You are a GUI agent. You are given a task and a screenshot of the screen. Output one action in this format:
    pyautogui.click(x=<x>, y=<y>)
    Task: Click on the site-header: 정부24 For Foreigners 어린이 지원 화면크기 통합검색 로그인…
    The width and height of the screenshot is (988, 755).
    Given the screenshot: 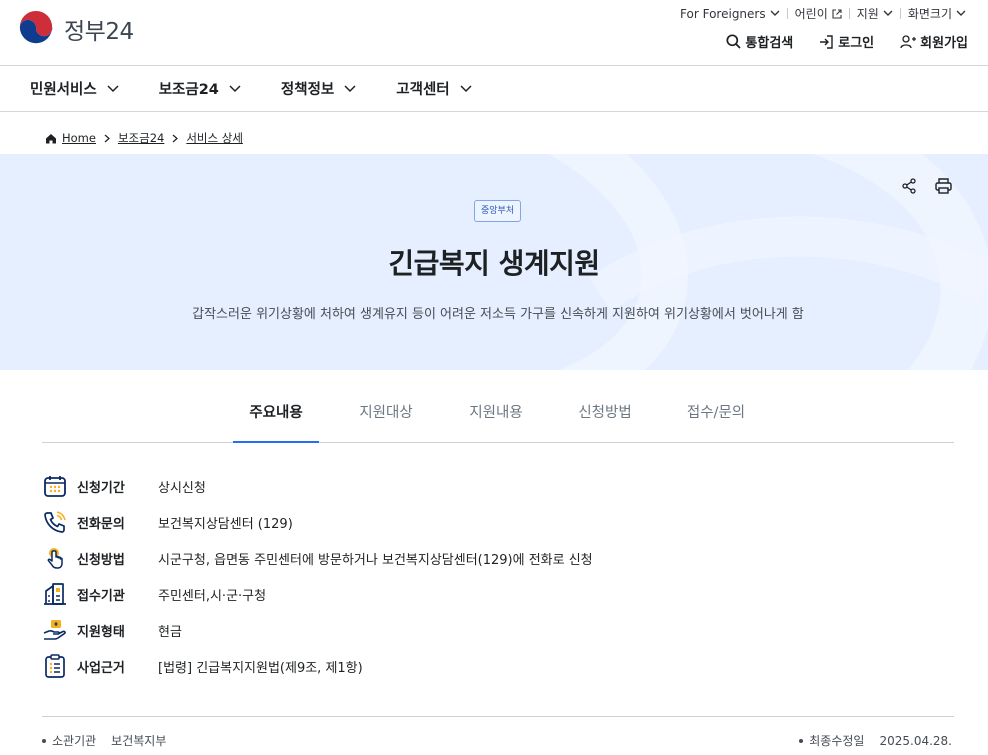 What is the action you would take?
    pyautogui.click(x=494, y=33)
    